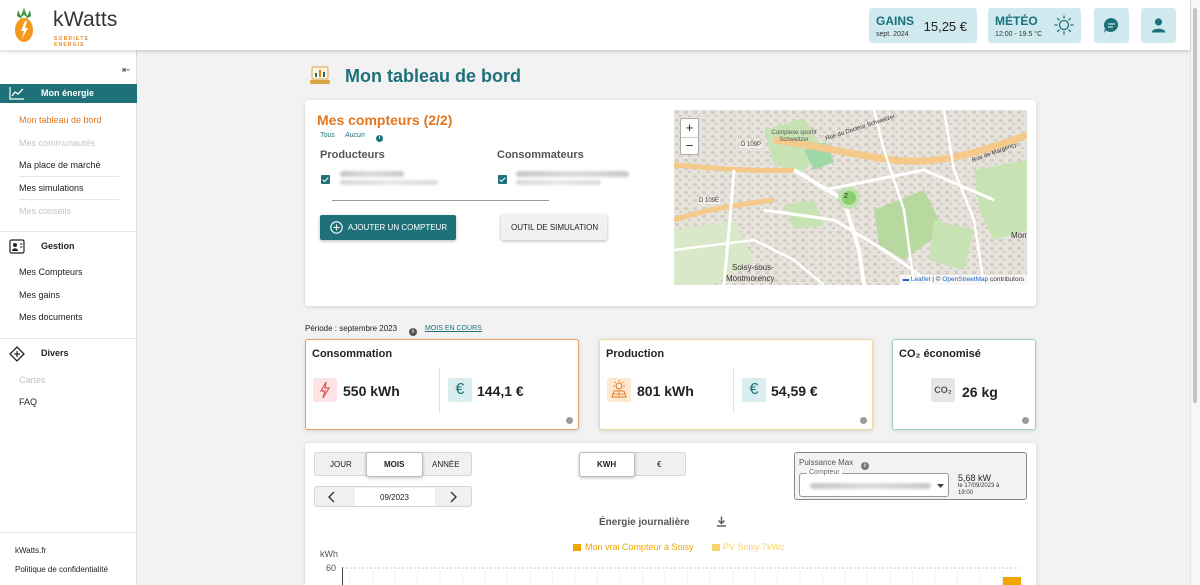 This screenshot has height=585, width=1200. Describe the element at coordinates (572, 174) in the screenshot. I see `consommateur-name-redacted` at that location.